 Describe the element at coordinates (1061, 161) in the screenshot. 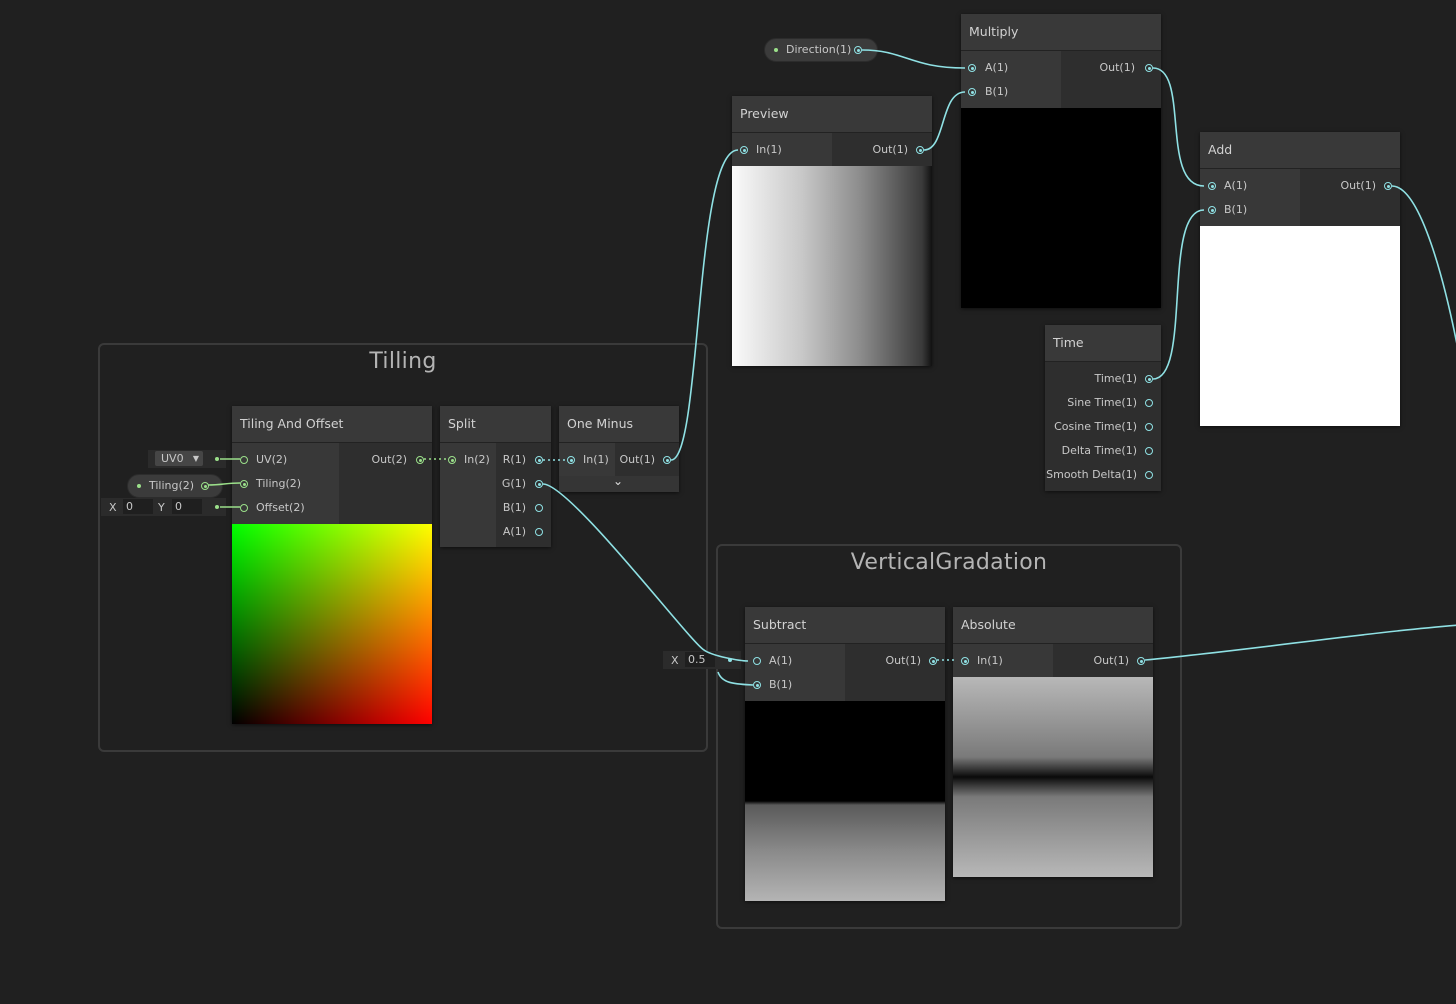

I see `multiply-node: Multiply A(1) B(1) Out(1)` at that location.